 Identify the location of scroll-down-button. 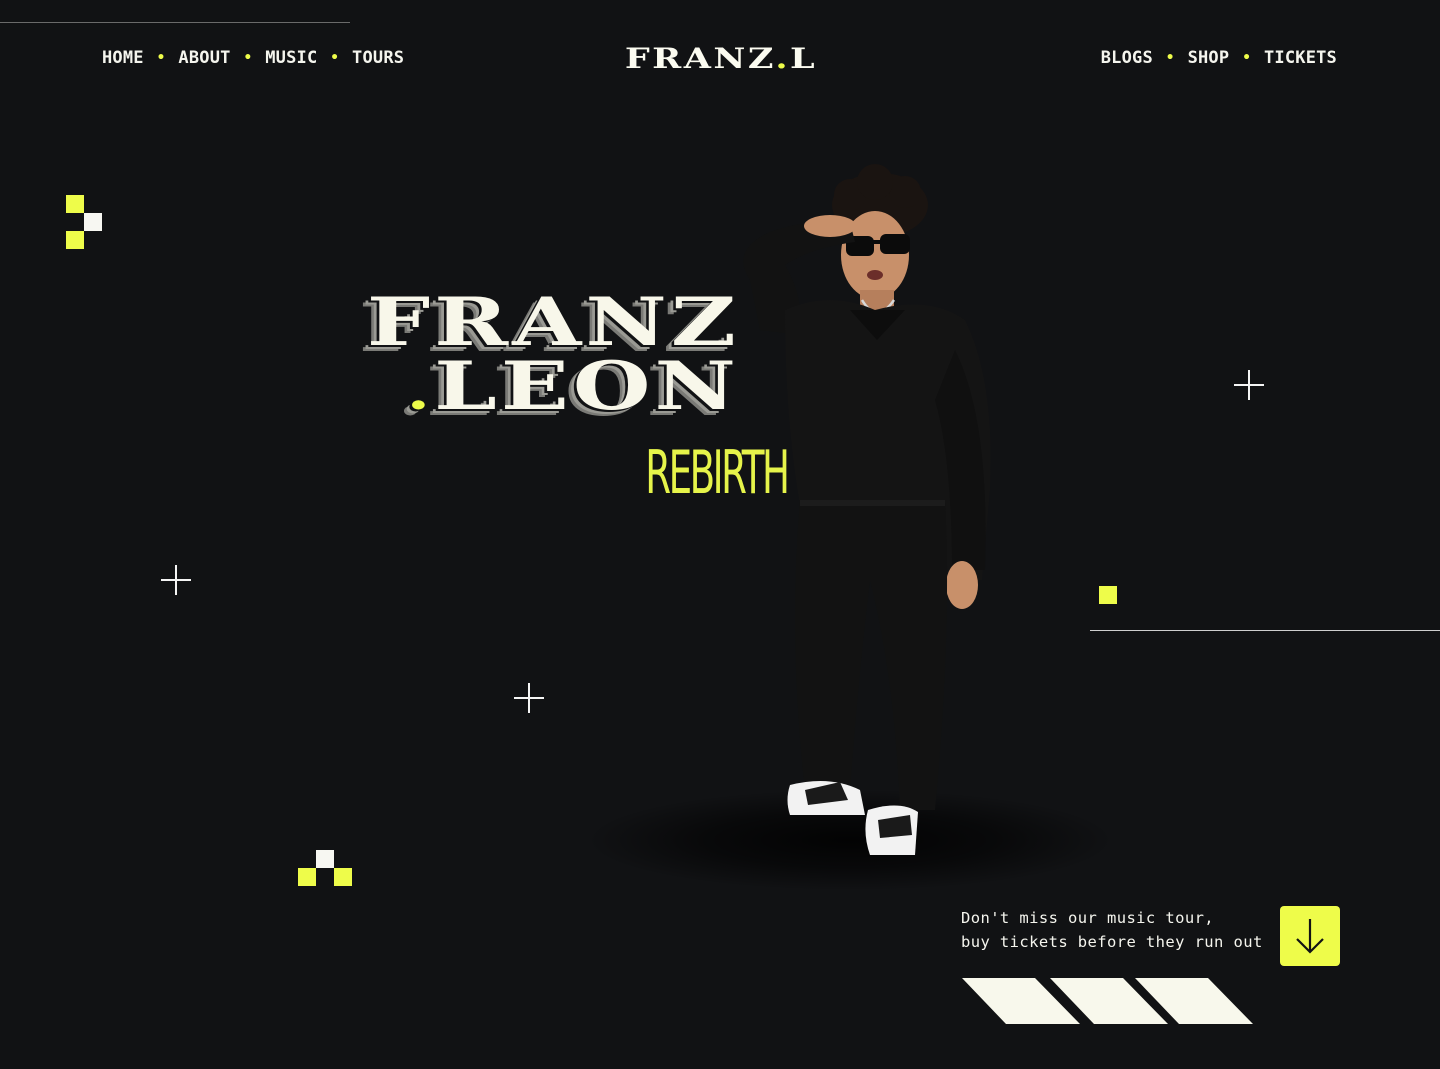
(1310, 936).